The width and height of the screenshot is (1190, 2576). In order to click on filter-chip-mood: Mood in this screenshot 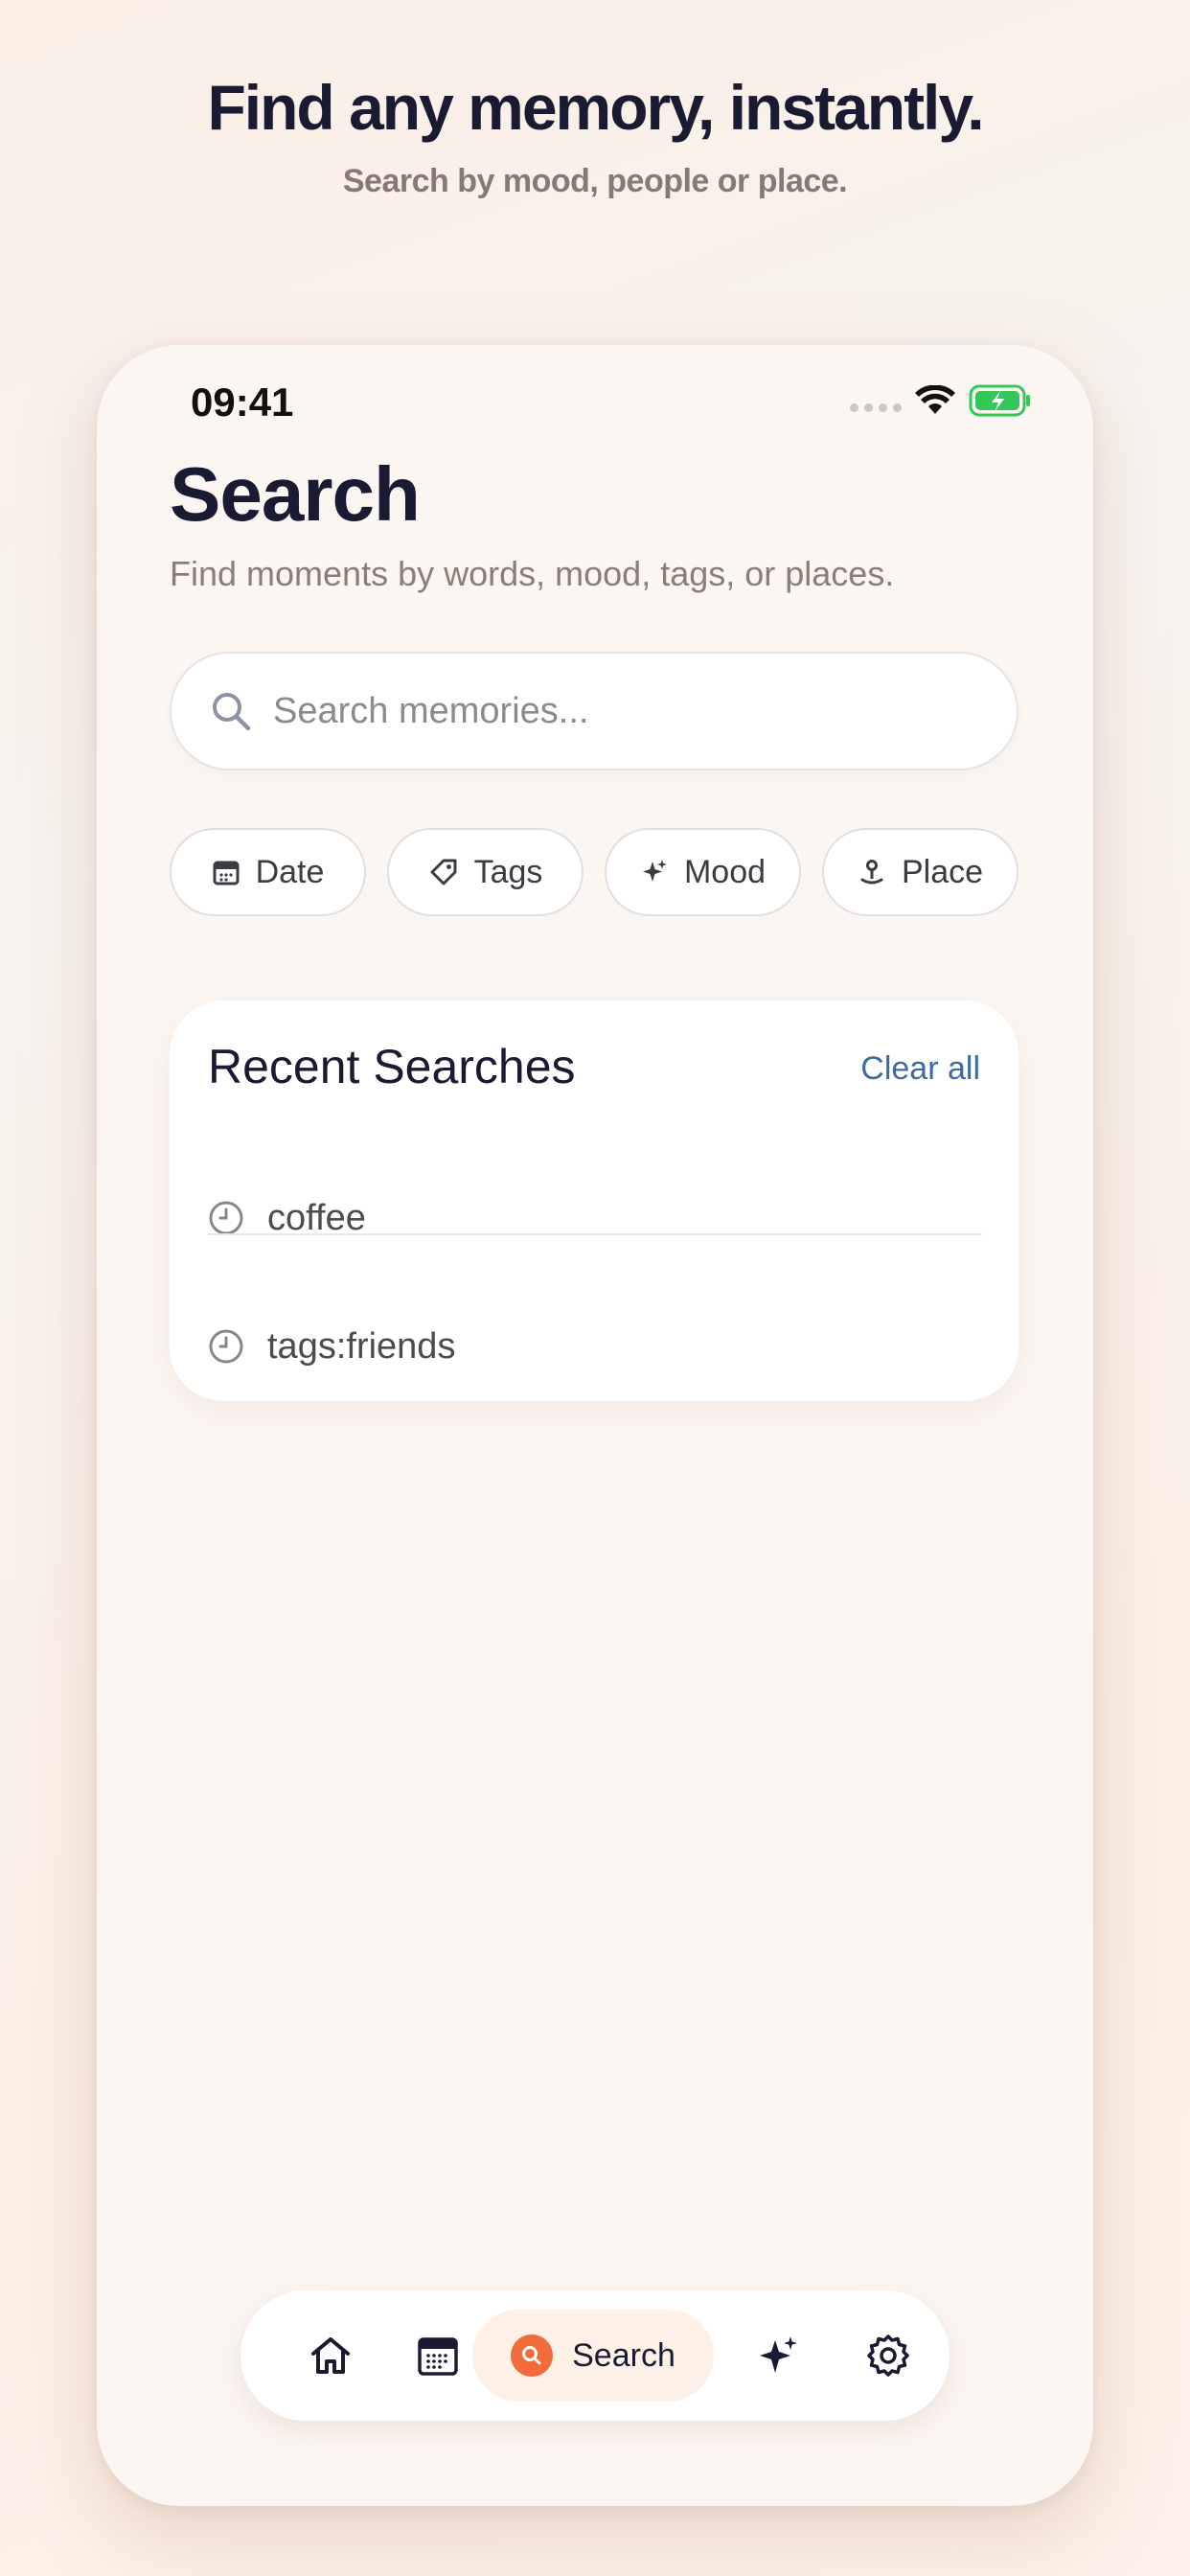, I will do `click(703, 872)`.